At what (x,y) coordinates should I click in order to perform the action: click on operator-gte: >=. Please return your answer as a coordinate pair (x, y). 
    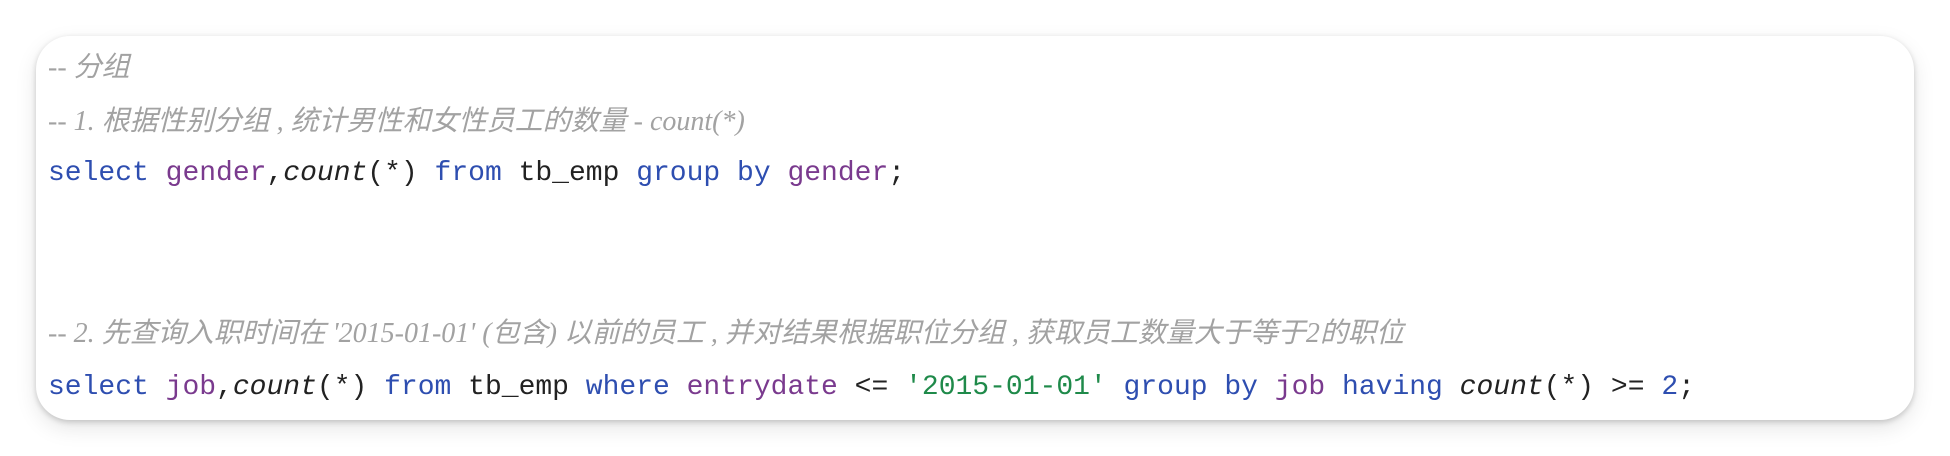
    Looking at the image, I should click on (1627, 387).